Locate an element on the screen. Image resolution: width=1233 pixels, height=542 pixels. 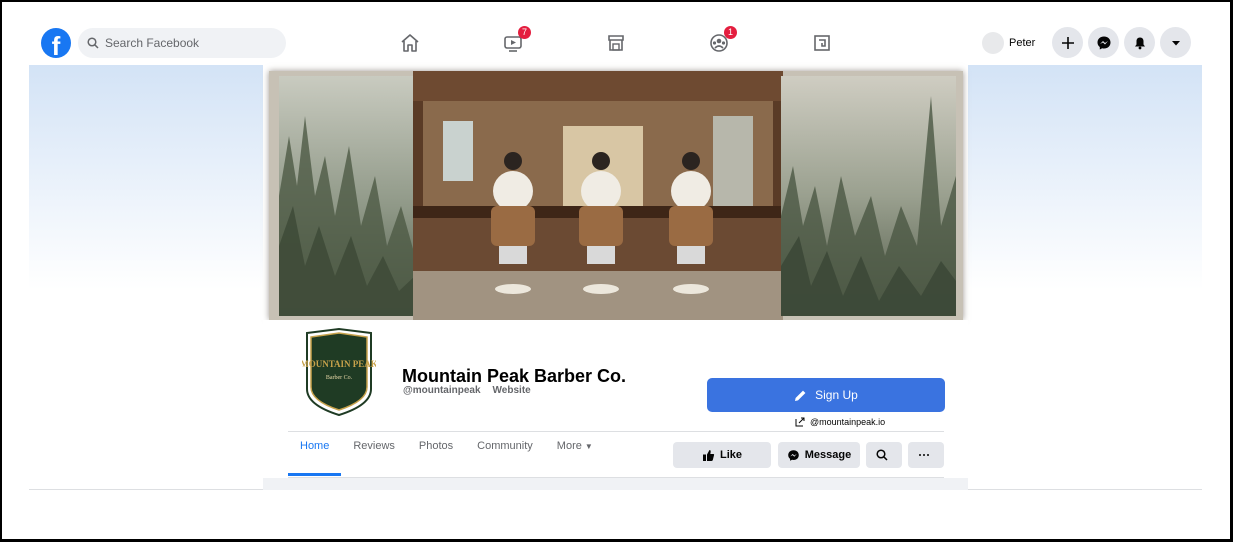
gaming-nav-icon is located at coordinates (822, 43).